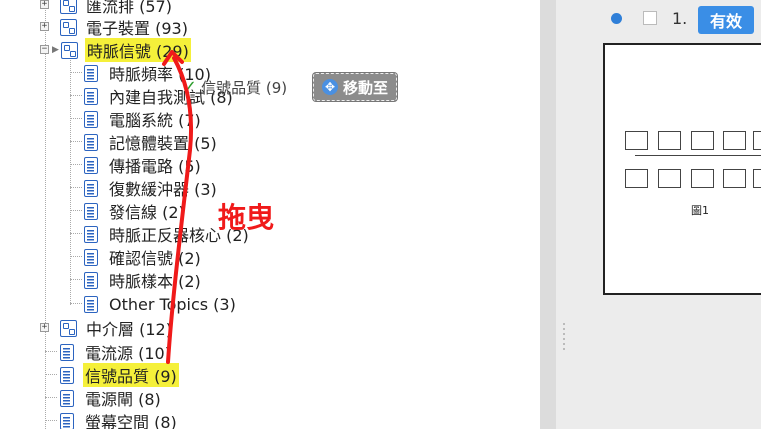  I want to click on splitter, so click(548, 214).